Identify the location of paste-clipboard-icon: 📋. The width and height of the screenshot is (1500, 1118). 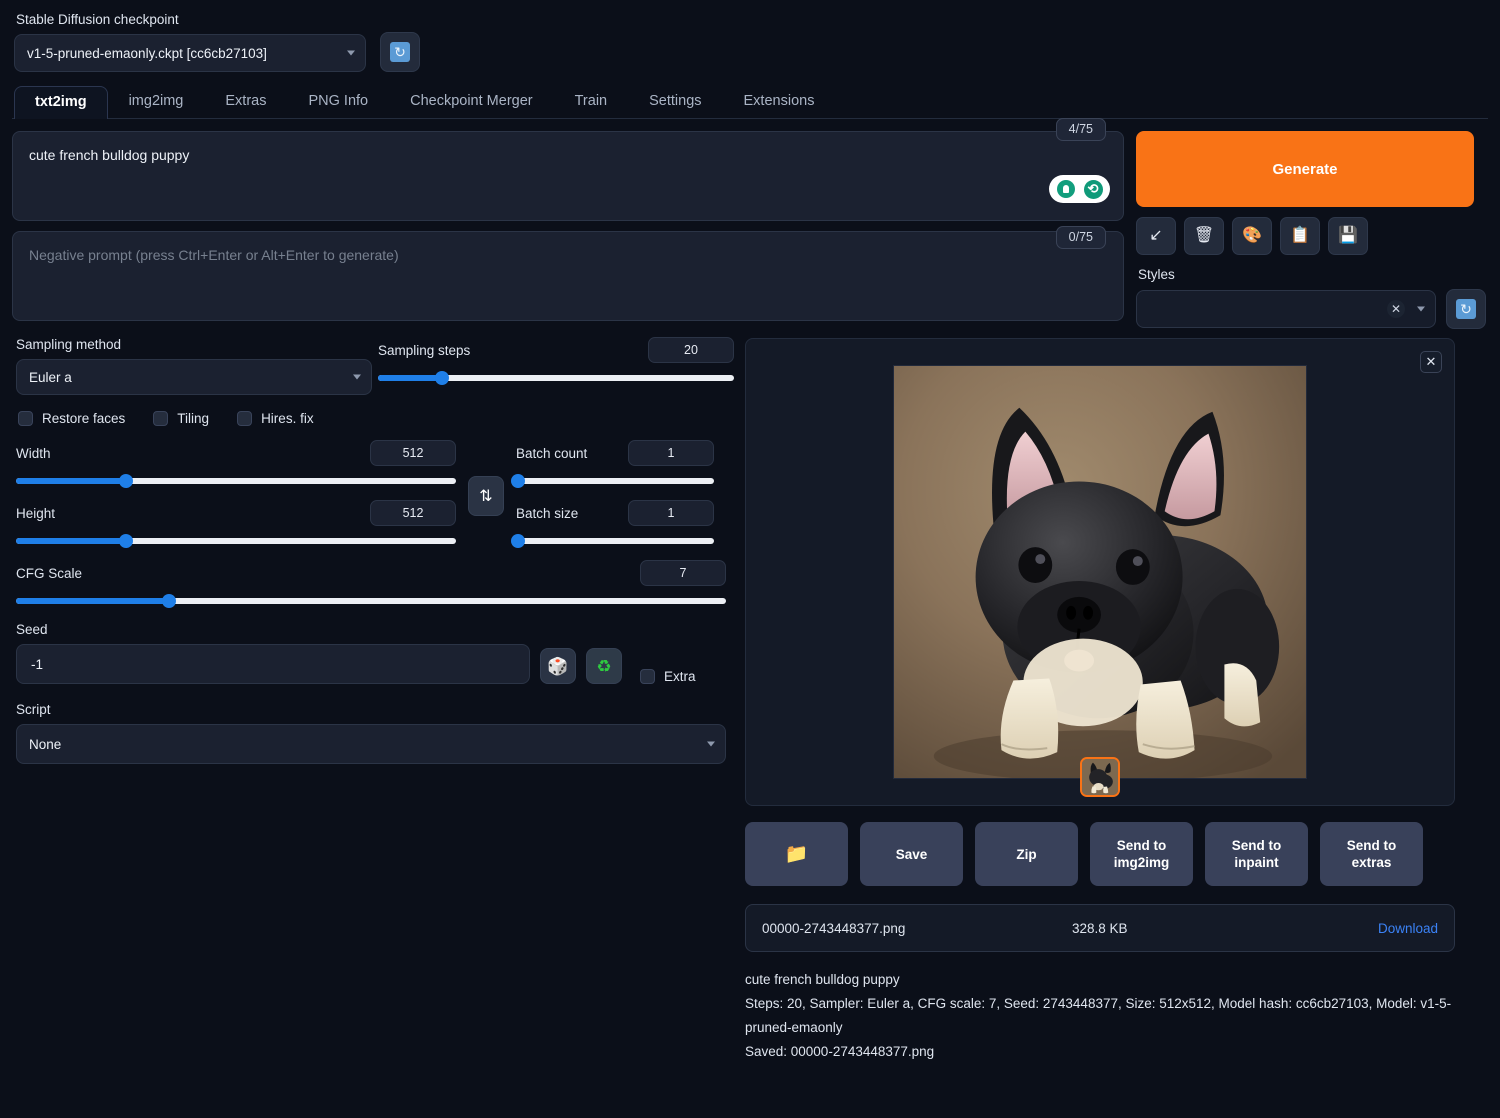
(1300, 236).